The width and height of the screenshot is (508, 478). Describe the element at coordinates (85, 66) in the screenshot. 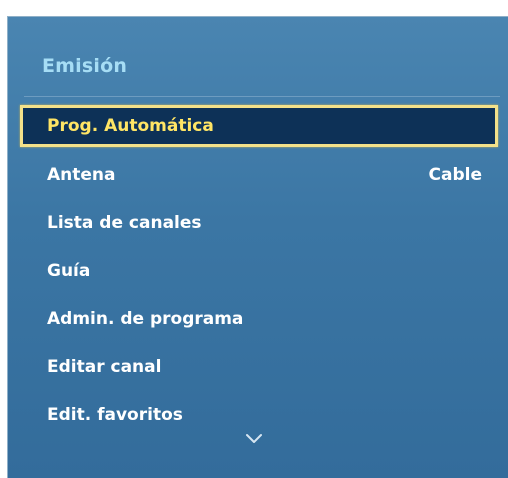

I see `menu-title: Emisión` at that location.